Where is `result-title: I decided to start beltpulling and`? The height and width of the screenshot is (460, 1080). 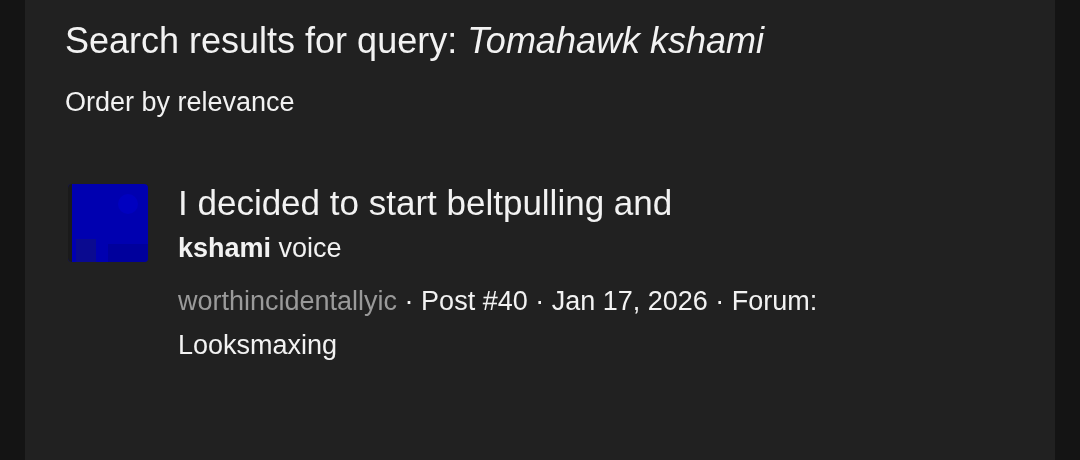 result-title: I decided to start beltpulling and is located at coordinates (568, 202).